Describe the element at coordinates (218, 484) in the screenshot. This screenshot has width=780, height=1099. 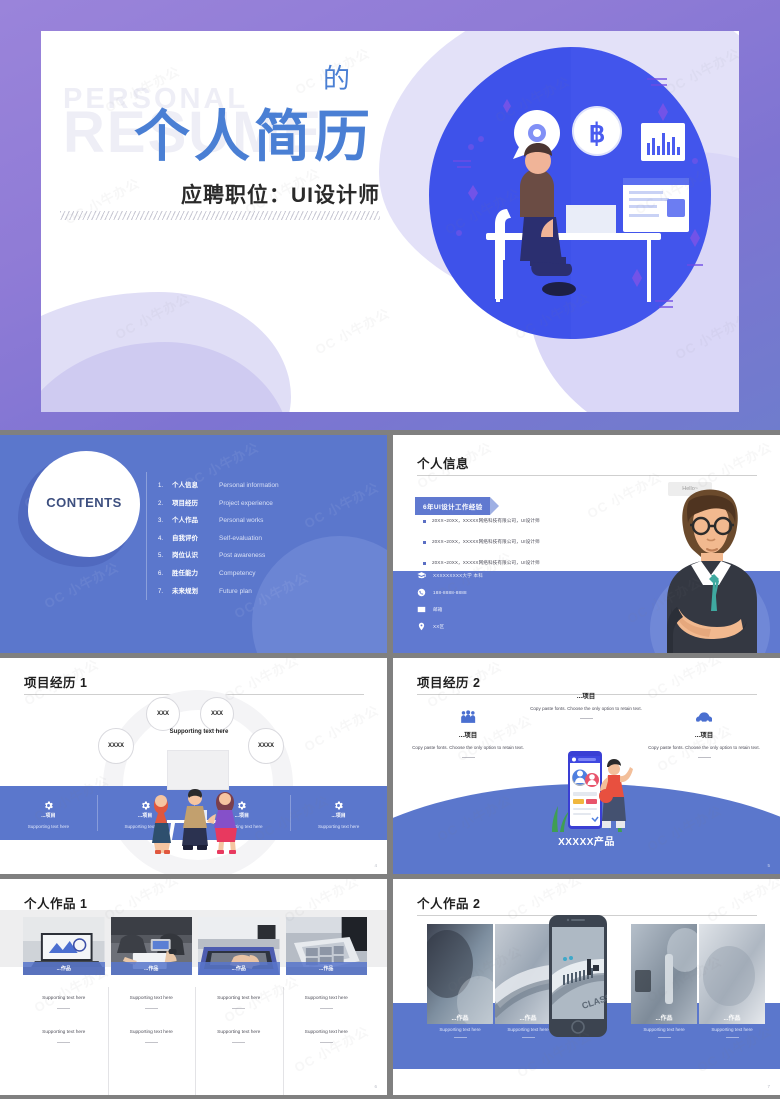
I see `list-item: 1. 个人信息 Personal information` at that location.